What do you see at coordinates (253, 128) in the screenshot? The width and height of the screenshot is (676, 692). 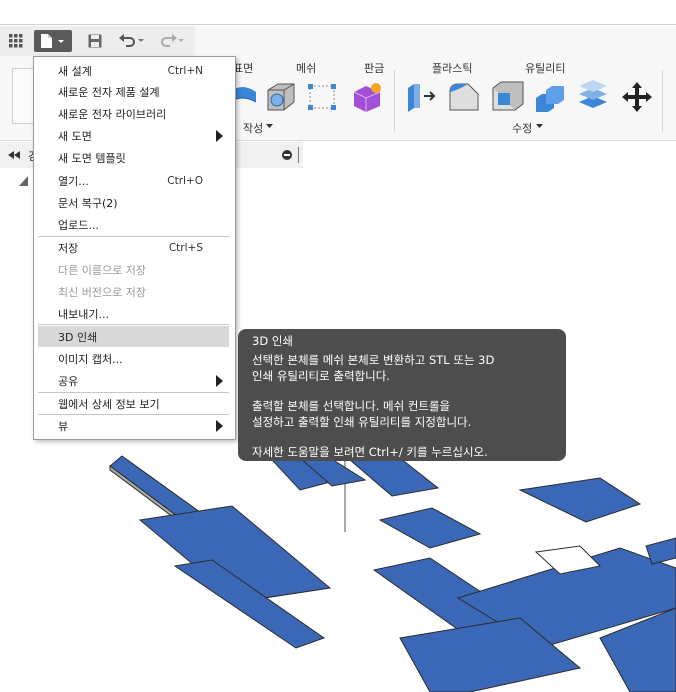 I see `create-group-label: 작성` at bounding box center [253, 128].